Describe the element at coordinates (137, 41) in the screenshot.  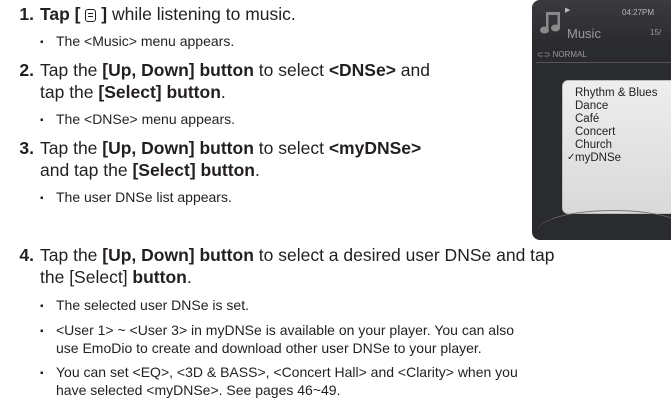
I see `note: ▪ The <Music> menu appears.` at that location.